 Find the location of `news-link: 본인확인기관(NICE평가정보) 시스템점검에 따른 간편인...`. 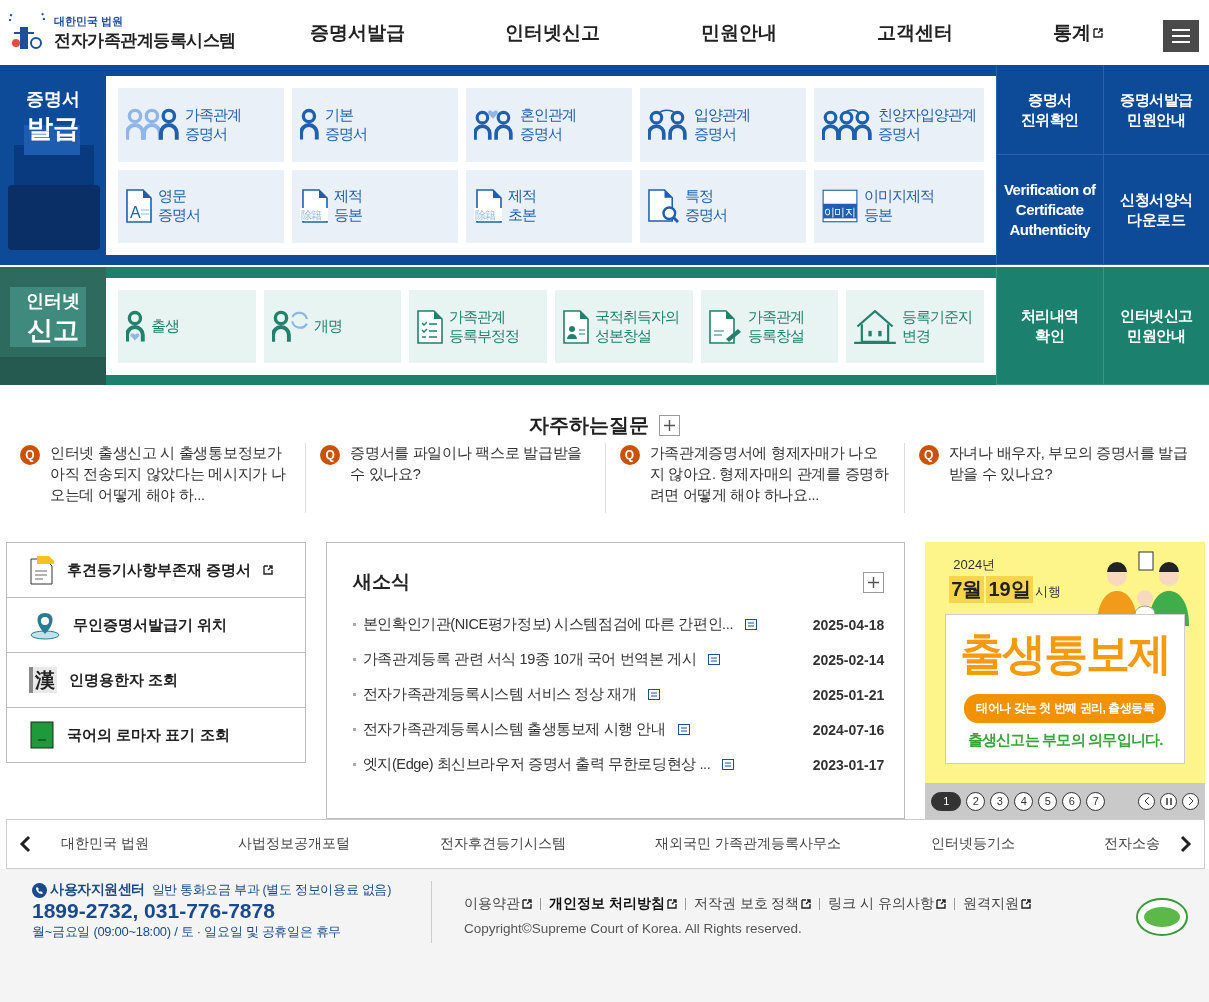

news-link: 본인확인기관(NICE평가정보) 시스템점검에 따른 간편인... is located at coordinates (547, 624).